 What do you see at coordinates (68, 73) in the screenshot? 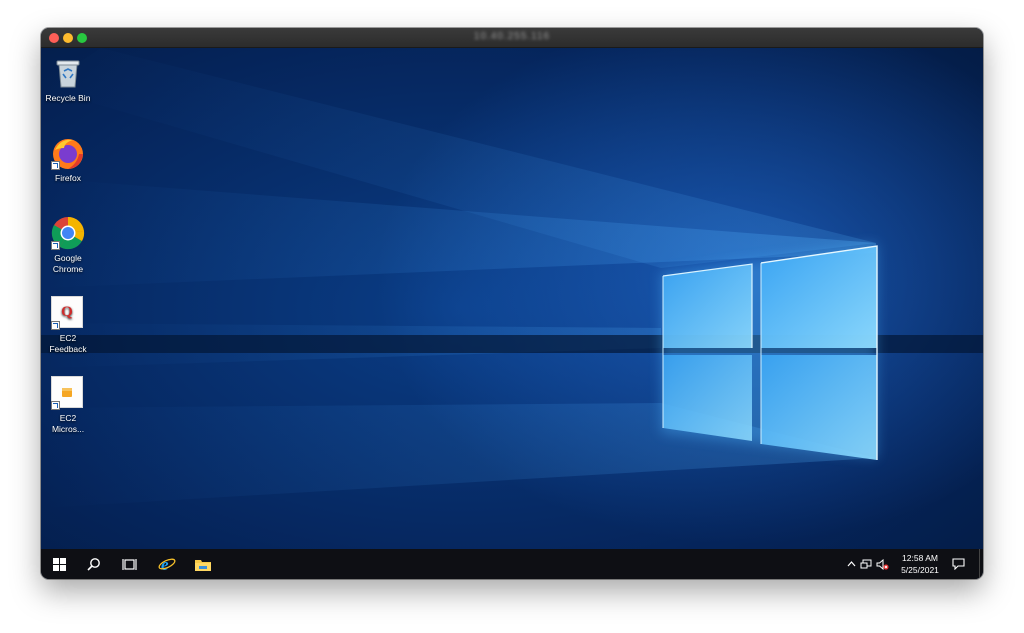
I see `recycle-bin-icon` at bounding box center [68, 73].